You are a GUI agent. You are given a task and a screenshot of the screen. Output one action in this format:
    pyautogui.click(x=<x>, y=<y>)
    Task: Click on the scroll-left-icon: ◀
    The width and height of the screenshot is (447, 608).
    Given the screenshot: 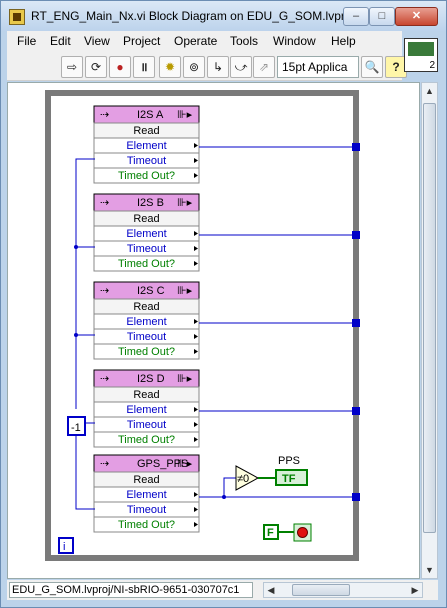 What is the action you would take?
    pyautogui.click(x=271, y=590)
    